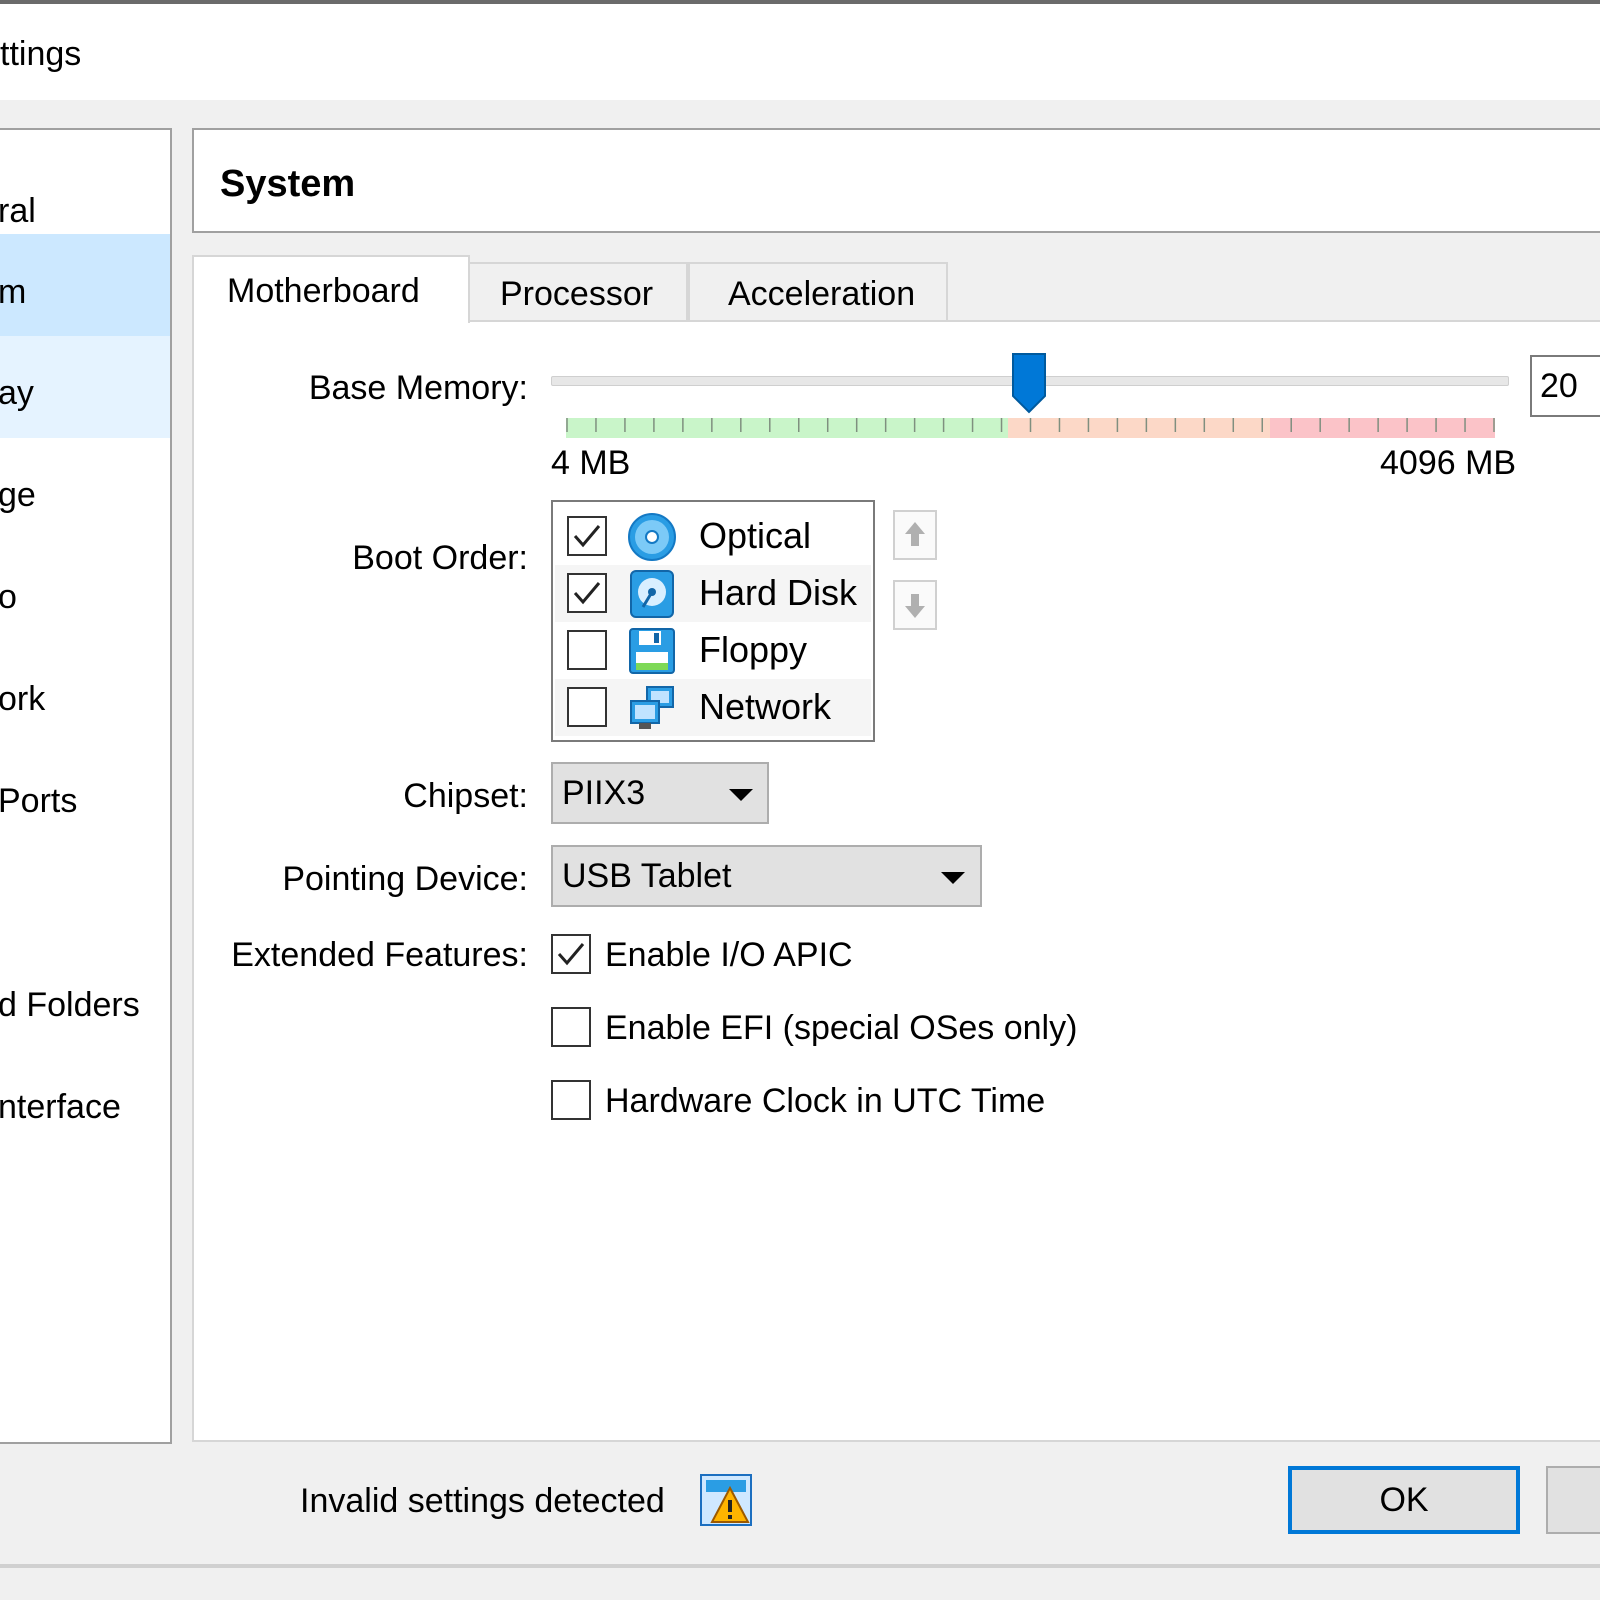  Describe the element at coordinates (647, 876) in the screenshot. I see `pointing-device-value: USB Tablet` at that location.